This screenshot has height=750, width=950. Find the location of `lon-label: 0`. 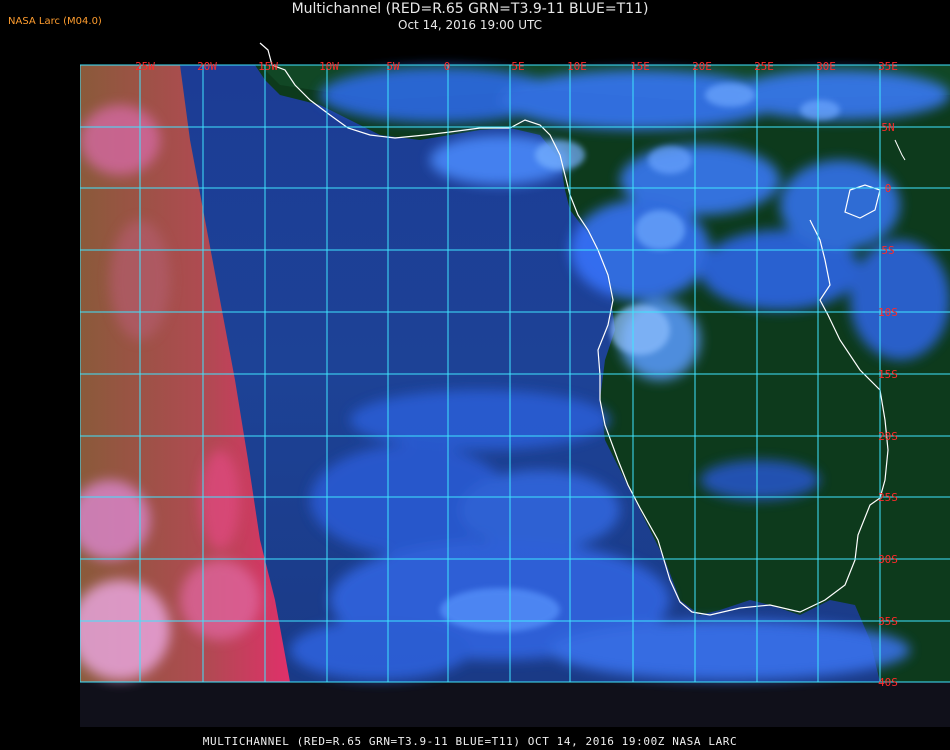

lon-label: 0 is located at coordinates (447, 66).